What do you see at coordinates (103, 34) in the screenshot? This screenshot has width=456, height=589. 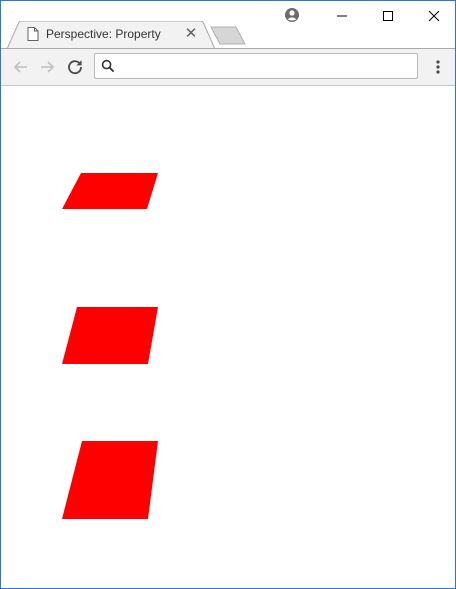 I see `tab-title: Perspective: Property` at bounding box center [103, 34].